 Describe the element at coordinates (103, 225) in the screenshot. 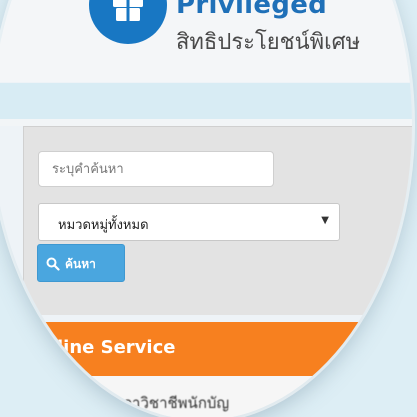

I see `category-select-value: หมวดหมู่ทั้งหมด` at that location.